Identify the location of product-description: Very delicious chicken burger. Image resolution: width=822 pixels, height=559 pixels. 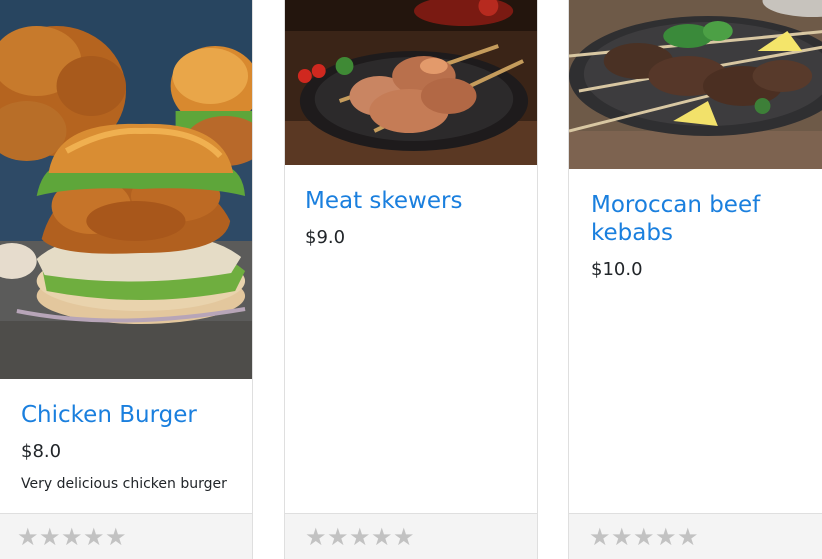
(124, 484).